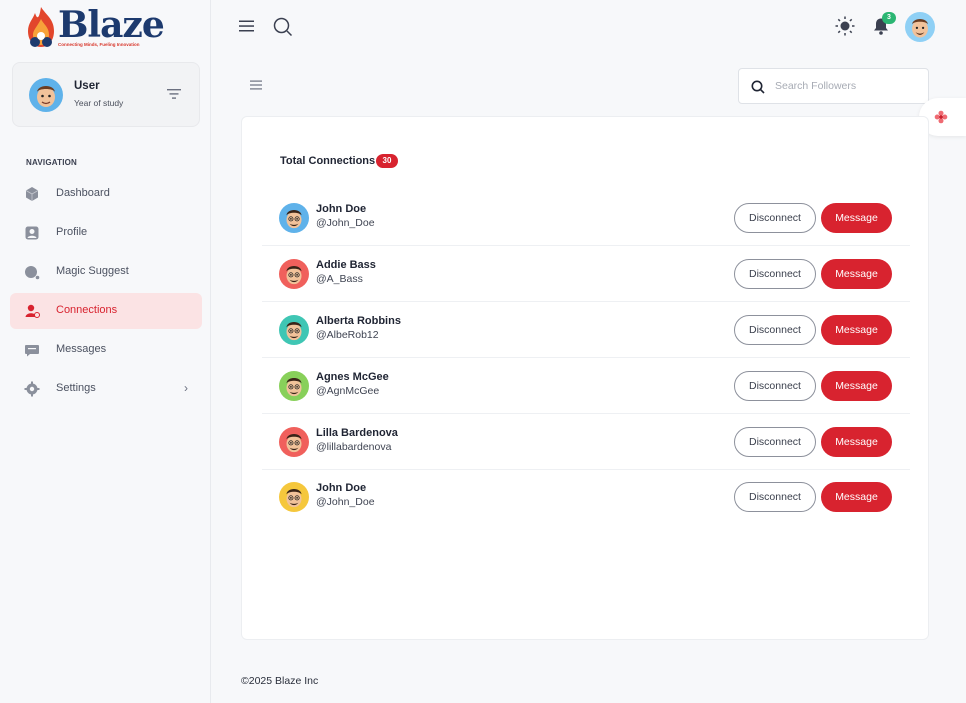 The image size is (966, 703). Describe the element at coordinates (352, 377) in the screenshot. I see `connection-name: Agnes McGee` at that location.